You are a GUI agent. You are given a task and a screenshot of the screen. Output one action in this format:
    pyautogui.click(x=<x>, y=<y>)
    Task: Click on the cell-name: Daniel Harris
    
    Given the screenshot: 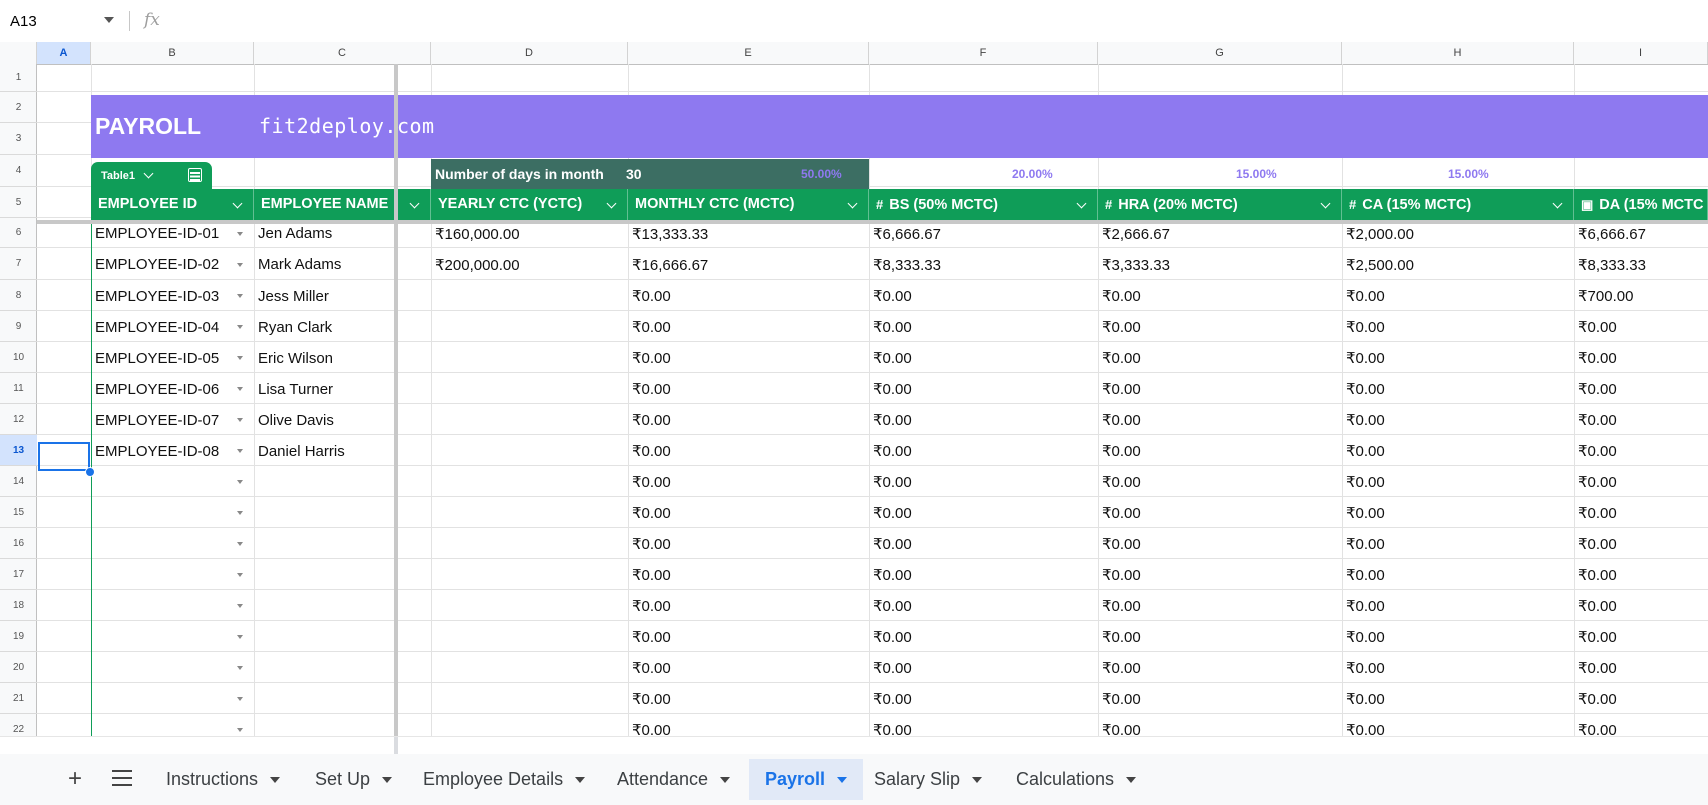 What is the action you would take?
    pyautogui.click(x=342, y=451)
    